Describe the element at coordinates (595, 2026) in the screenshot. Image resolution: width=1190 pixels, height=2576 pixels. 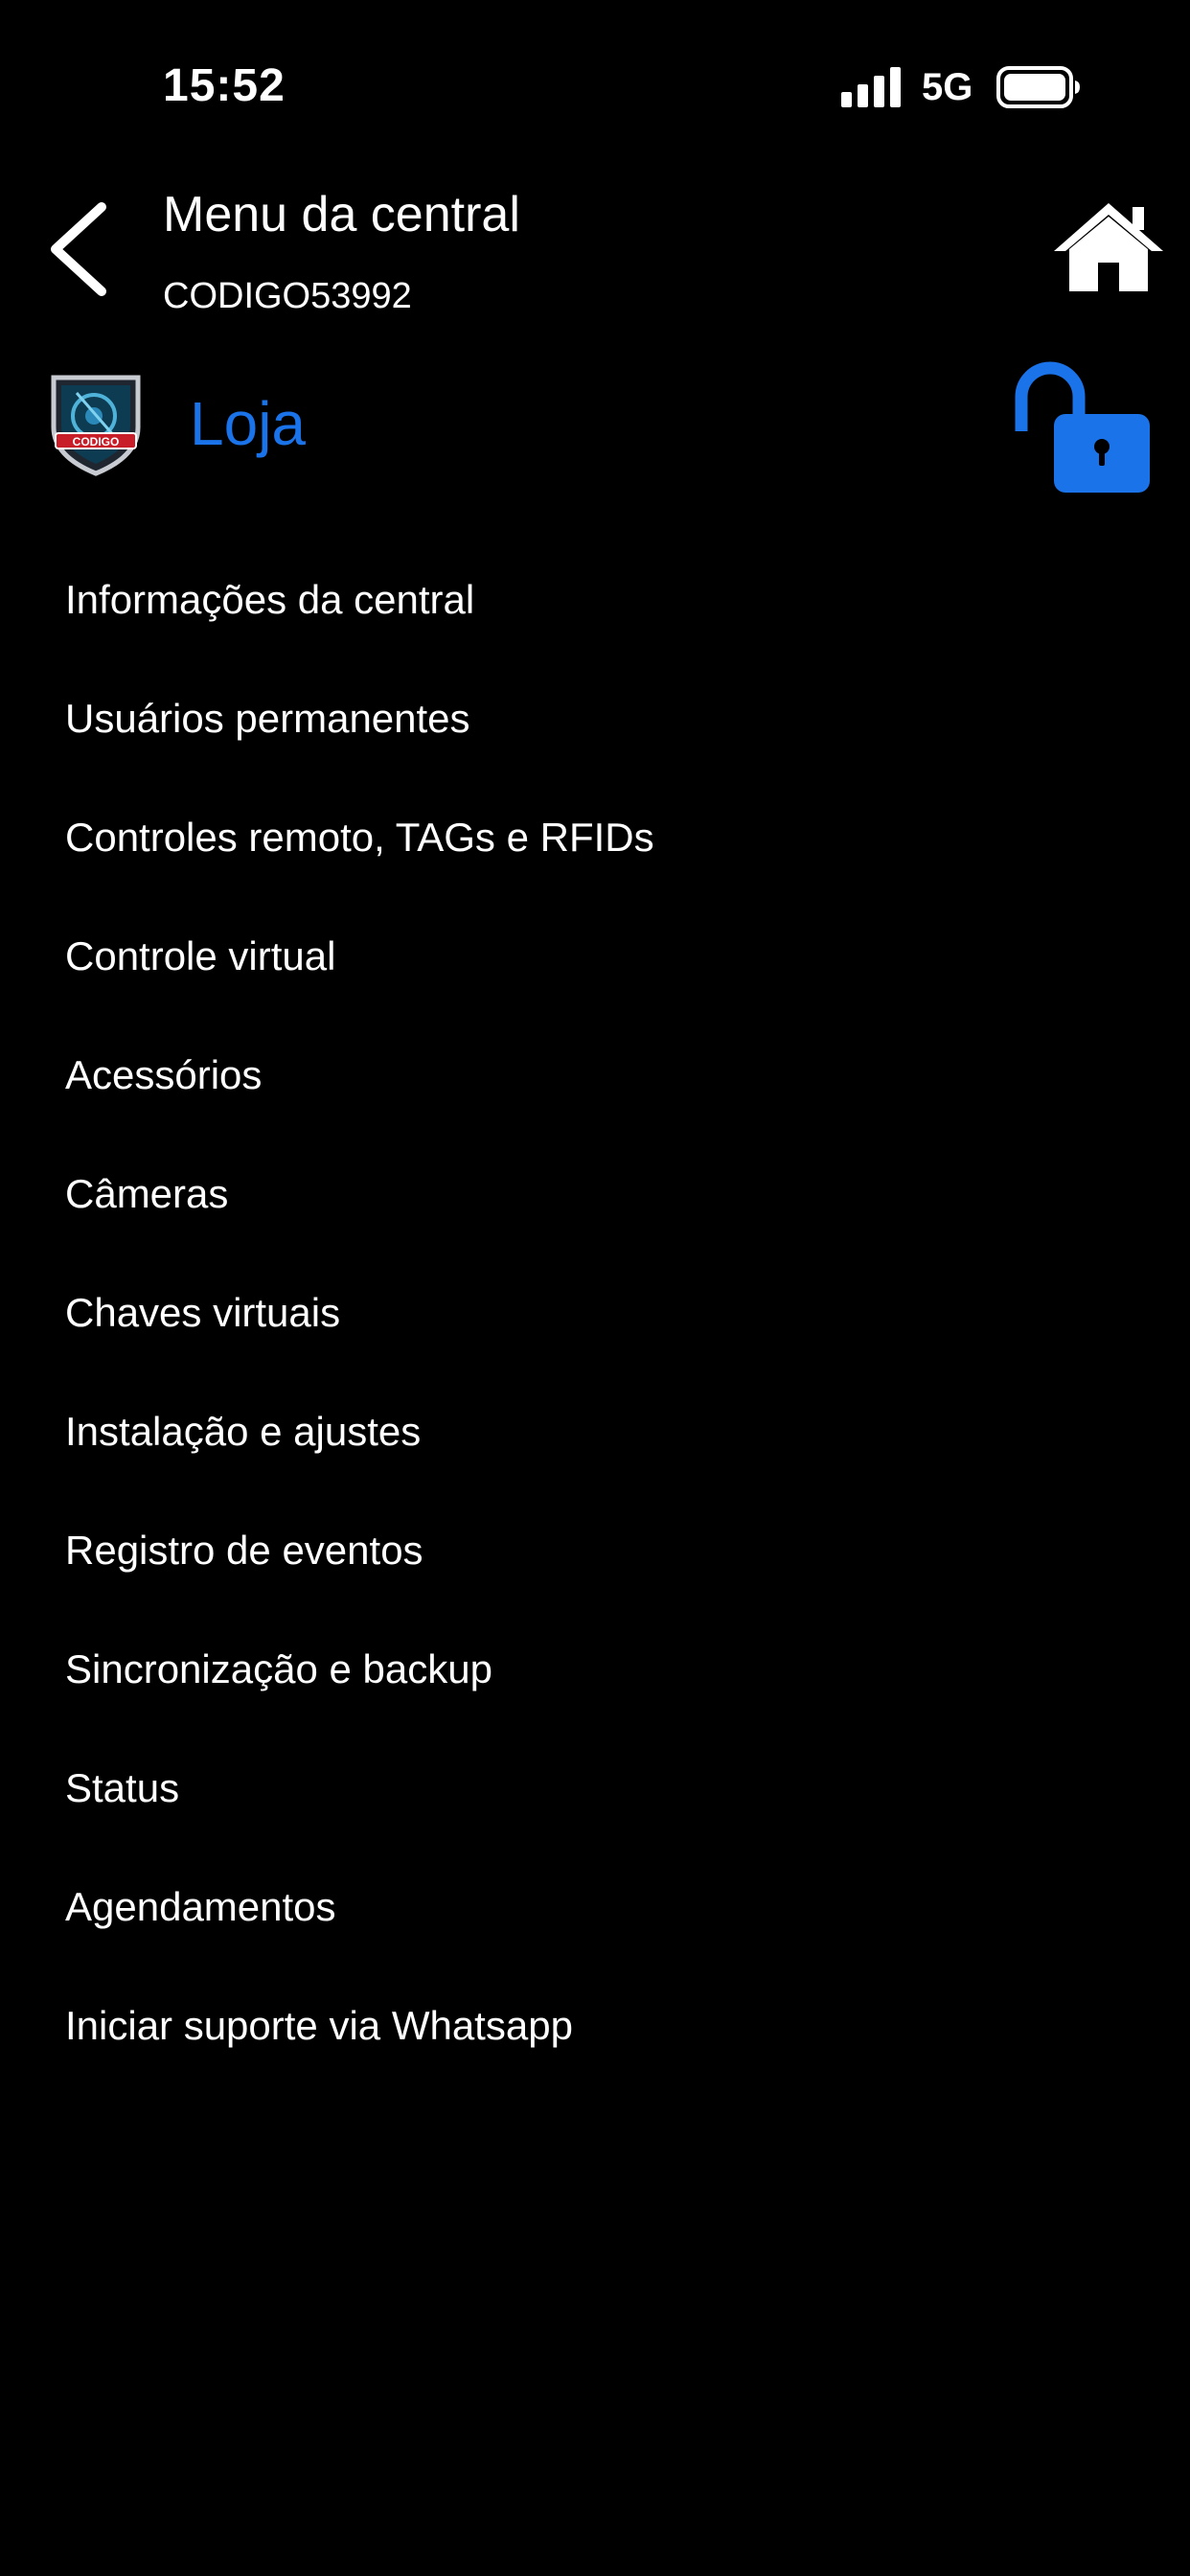
I see `menu-item-suporte-whatsapp: Iniciar suporte via Whatsapp` at that location.